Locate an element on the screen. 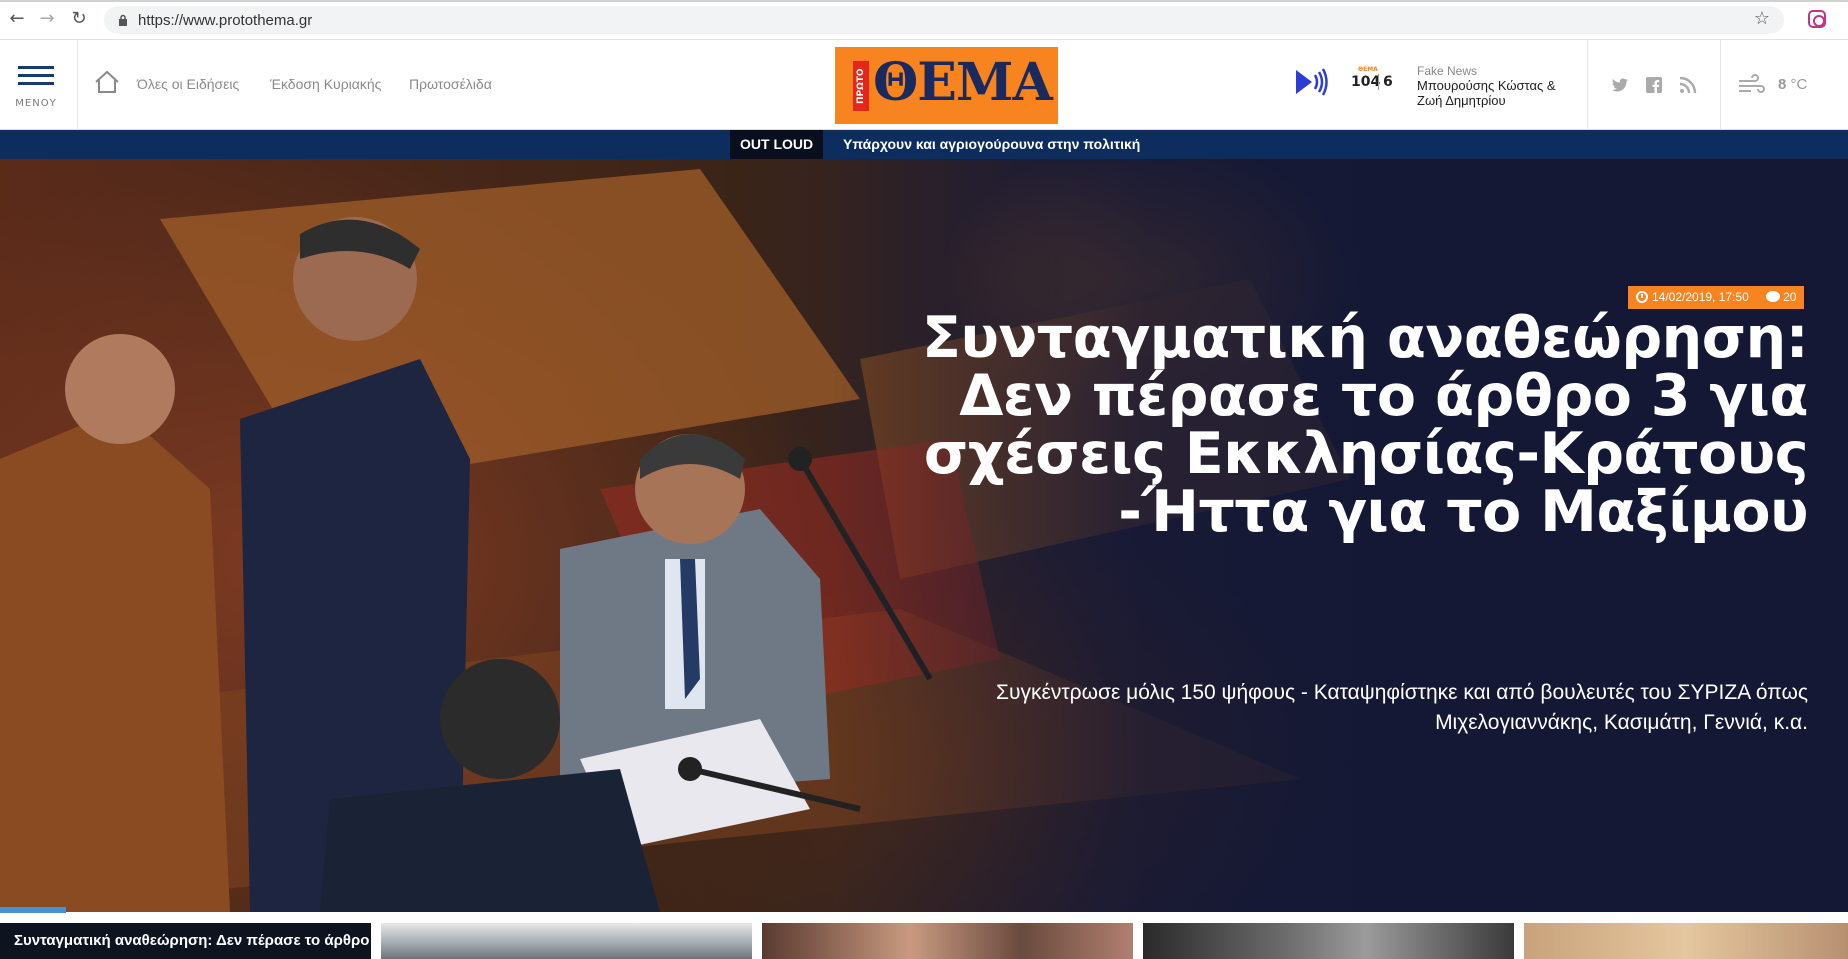 The height and width of the screenshot is (959, 1848). site-logo: ΠΡΩΤΟ ΘΕΜΑ is located at coordinates (946, 85).